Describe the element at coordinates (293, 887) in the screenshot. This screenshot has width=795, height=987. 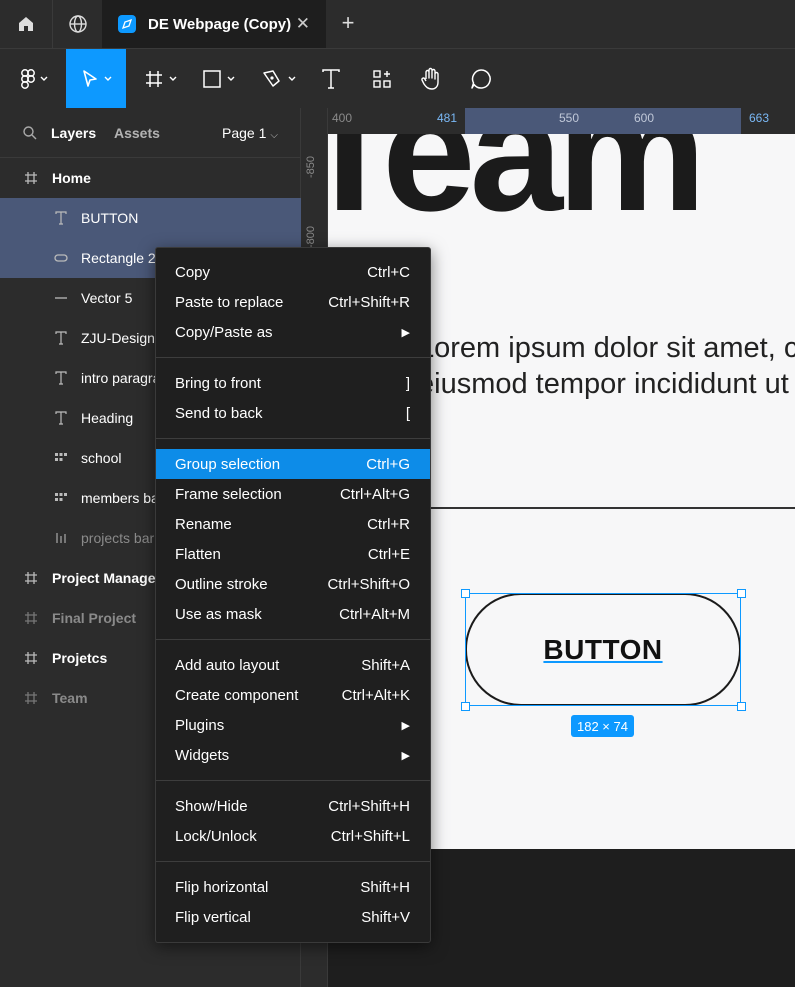
I see `menu-item-flip-horizontal: Flip horizontal Shift+H` at that location.